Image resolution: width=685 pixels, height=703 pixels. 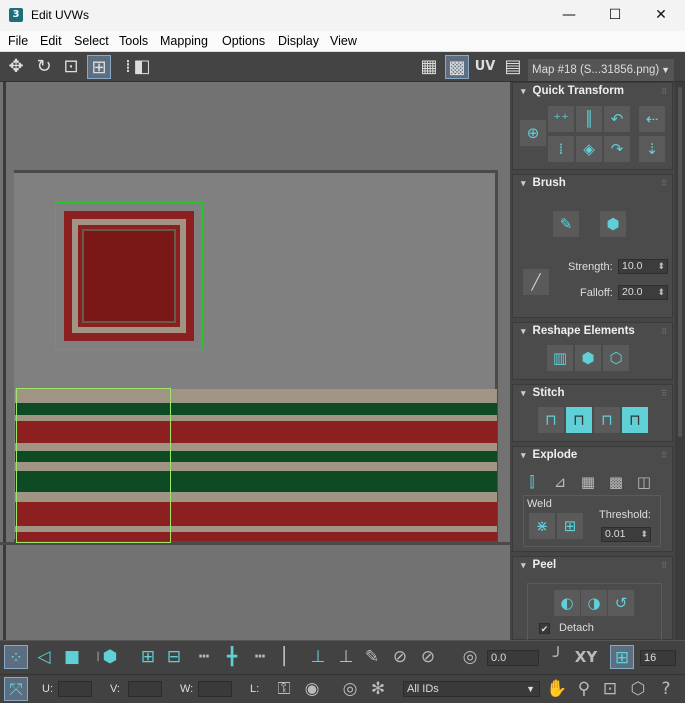 I want to click on eye-icon: ◎, so click(x=350, y=689).